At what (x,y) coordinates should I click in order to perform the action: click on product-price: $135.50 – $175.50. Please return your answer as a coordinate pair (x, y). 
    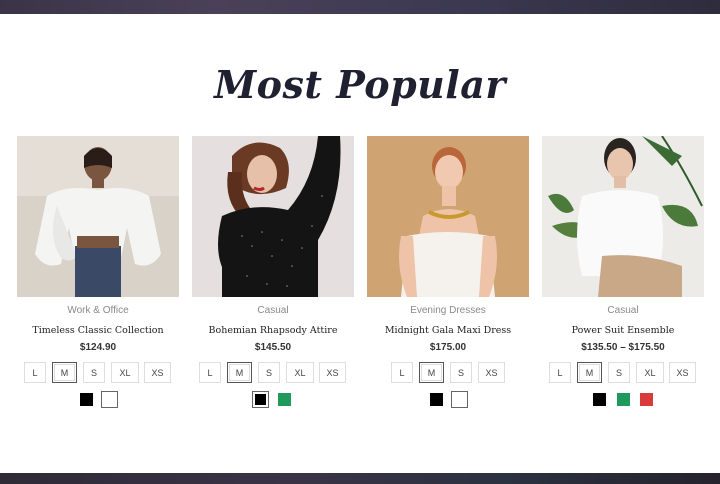
    Looking at the image, I should click on (623, 347).